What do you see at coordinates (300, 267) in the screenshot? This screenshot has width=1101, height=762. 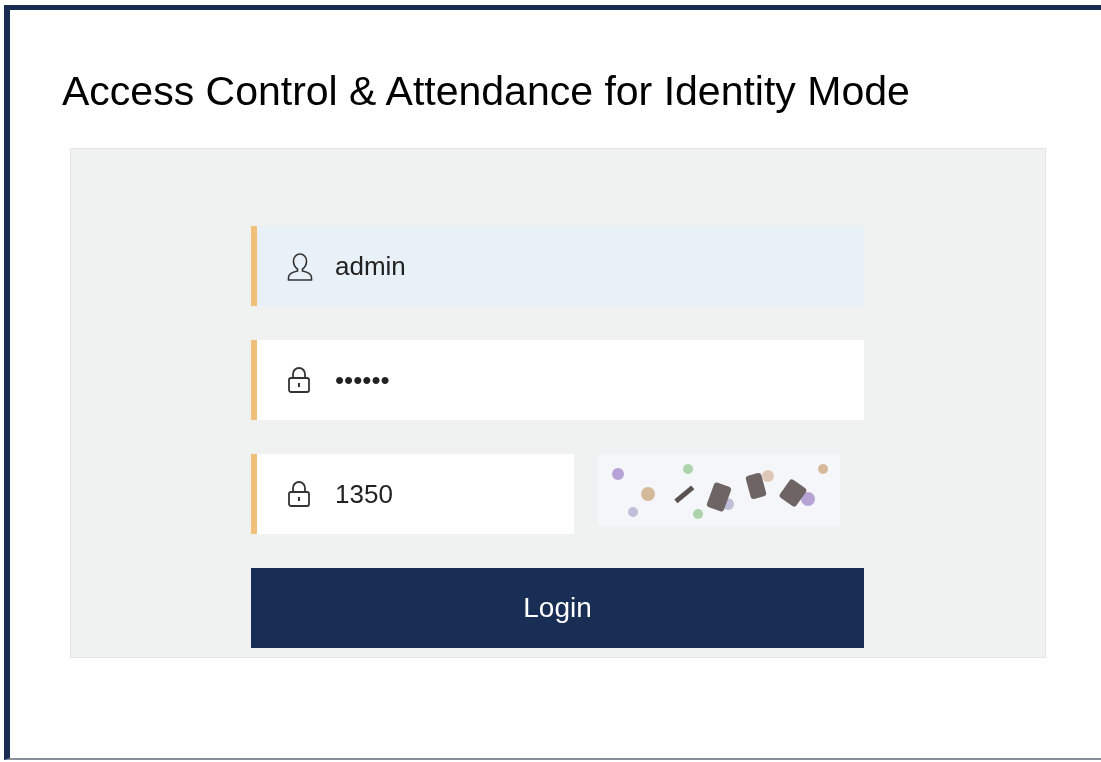 I see `user-icon` at bounding box center [300, 267].